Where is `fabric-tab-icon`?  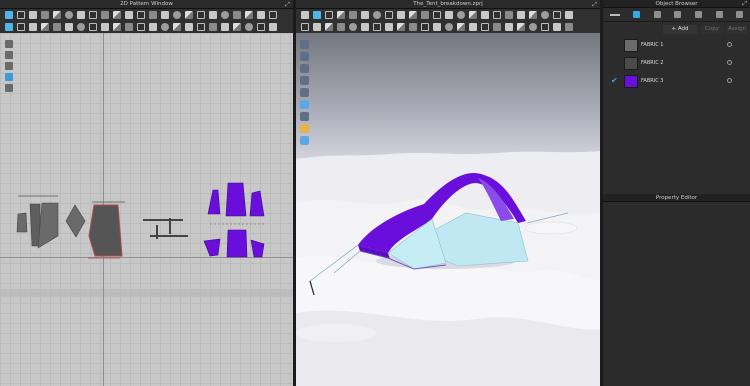 fabric-tab-icon is located at coordinates (637, 14).